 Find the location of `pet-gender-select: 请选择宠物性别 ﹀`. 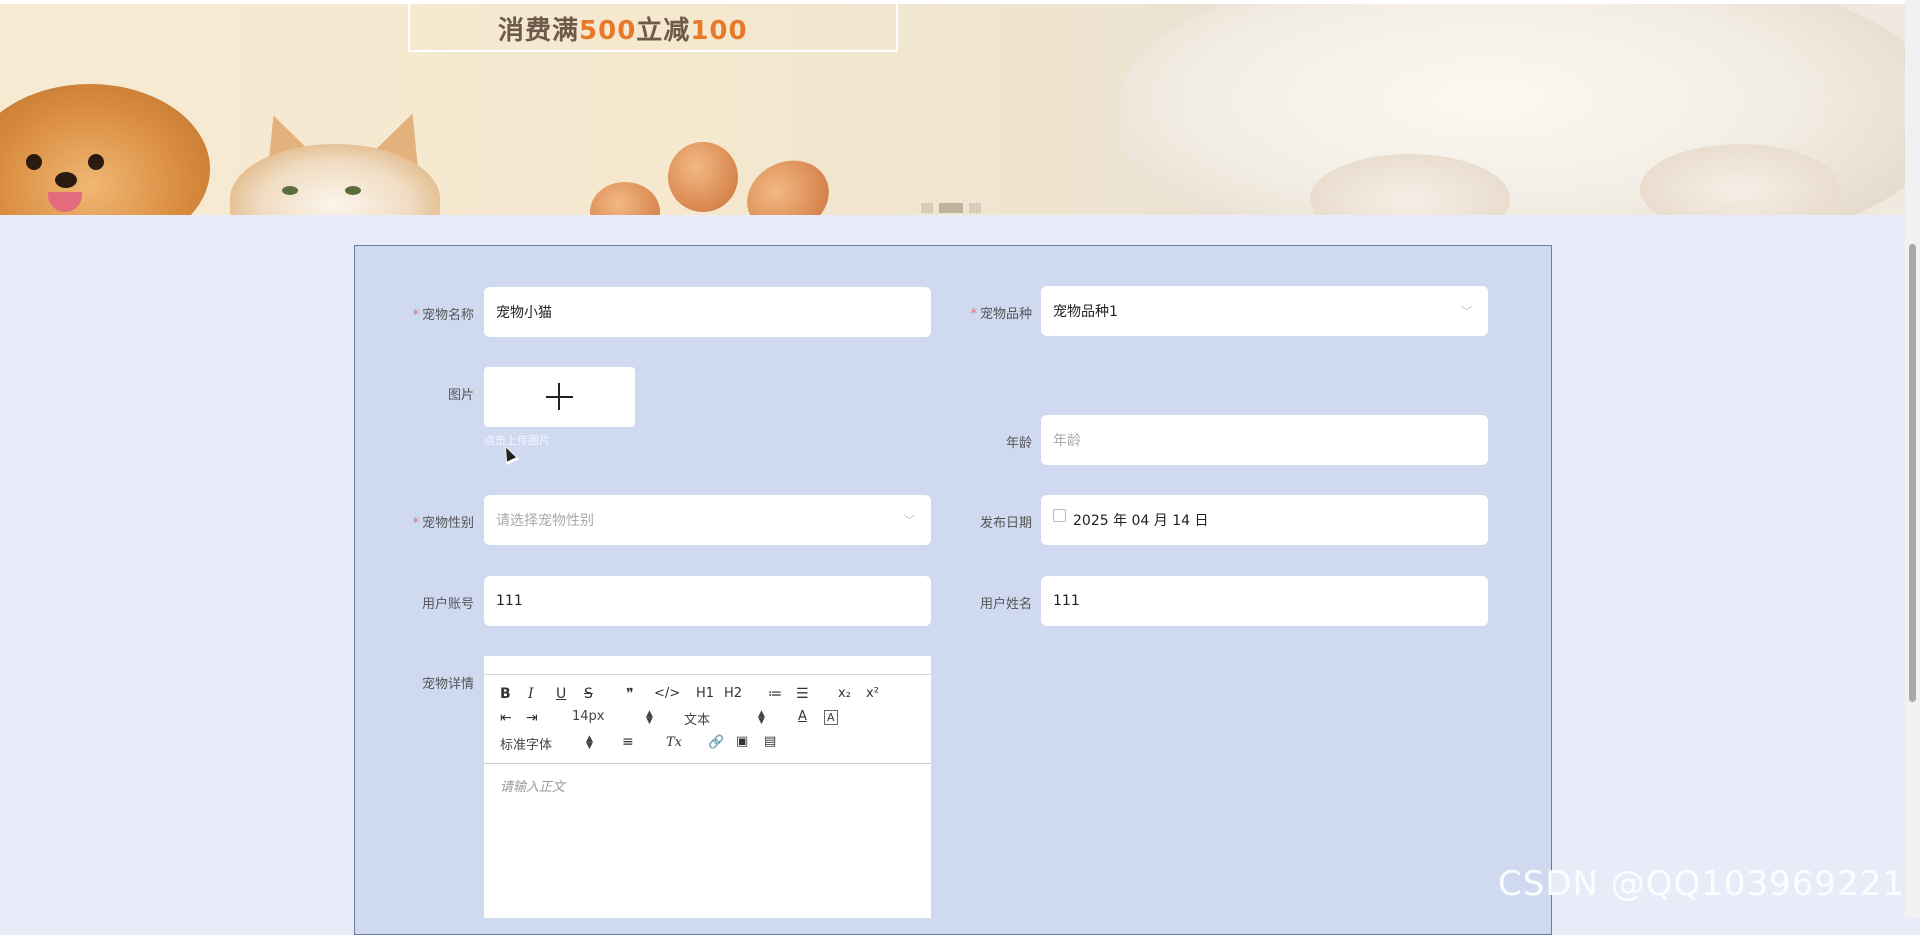

pet-gender-select: 请选择宠物性别 ﹀ is located at coordinates (707, 520).